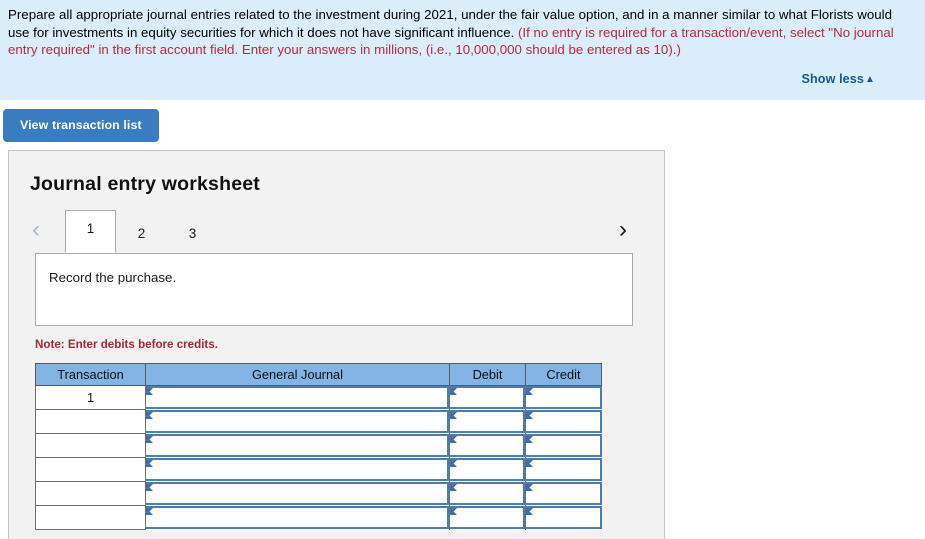  What do you see at coordinates (336, 231) in the screenshot?
I see `worksheet-tab-strip: ‹ › 1 2 3` at bounding box center [336, 231].